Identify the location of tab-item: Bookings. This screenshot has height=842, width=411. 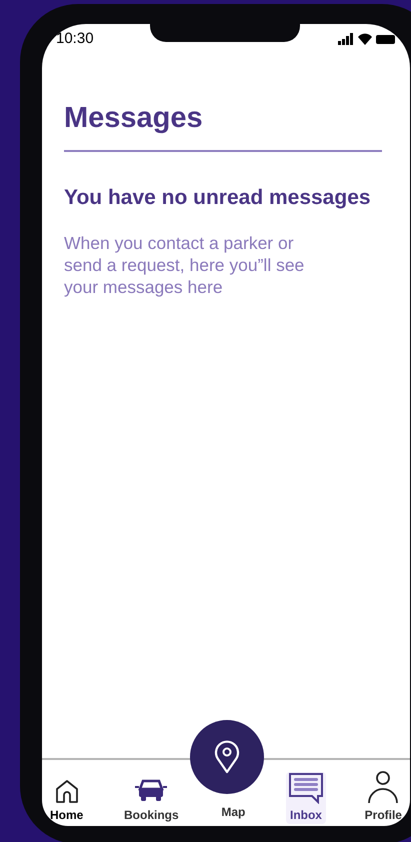
(151, 800).